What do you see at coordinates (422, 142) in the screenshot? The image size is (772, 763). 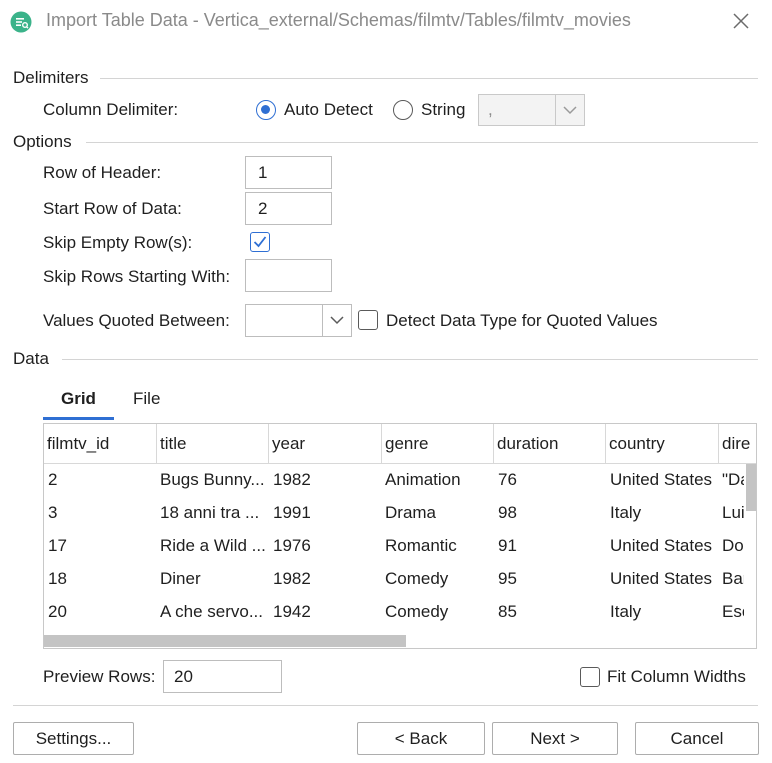 I see `options-divider` at bounding box center [422, 142].